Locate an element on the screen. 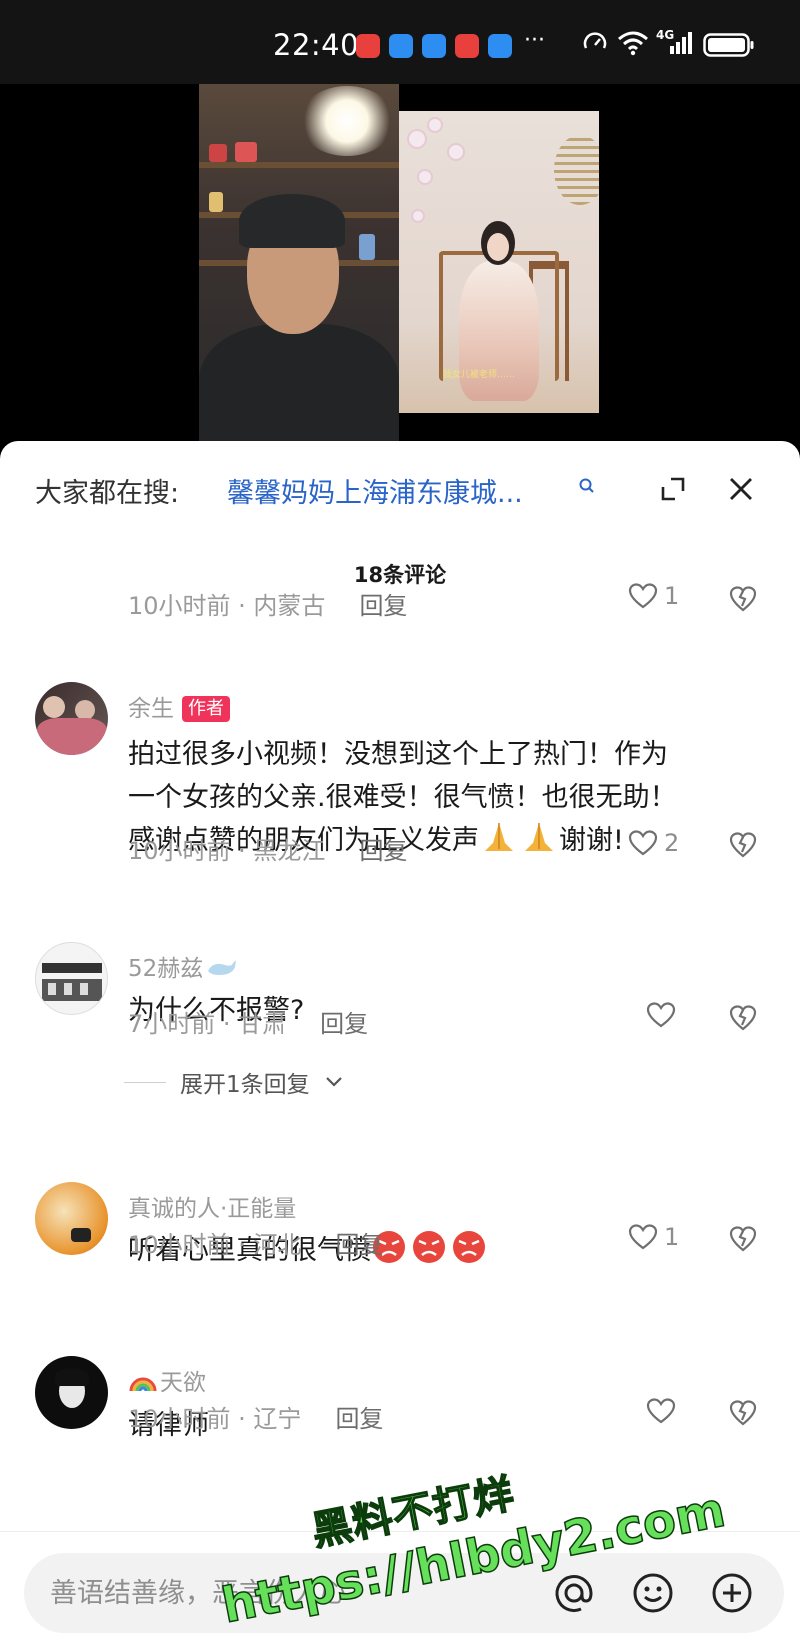 The image size is (800, 1648). shield-blue-icon is located at coordinates (434, 46).